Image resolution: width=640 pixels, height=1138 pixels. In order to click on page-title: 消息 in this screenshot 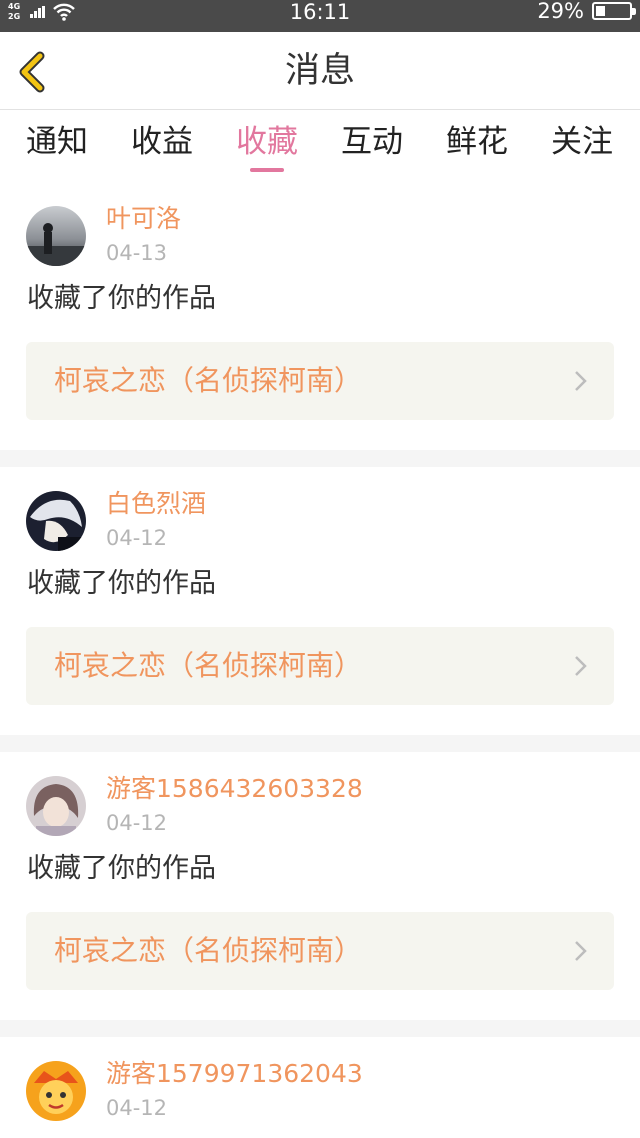, I will do `click(319, 71)`.